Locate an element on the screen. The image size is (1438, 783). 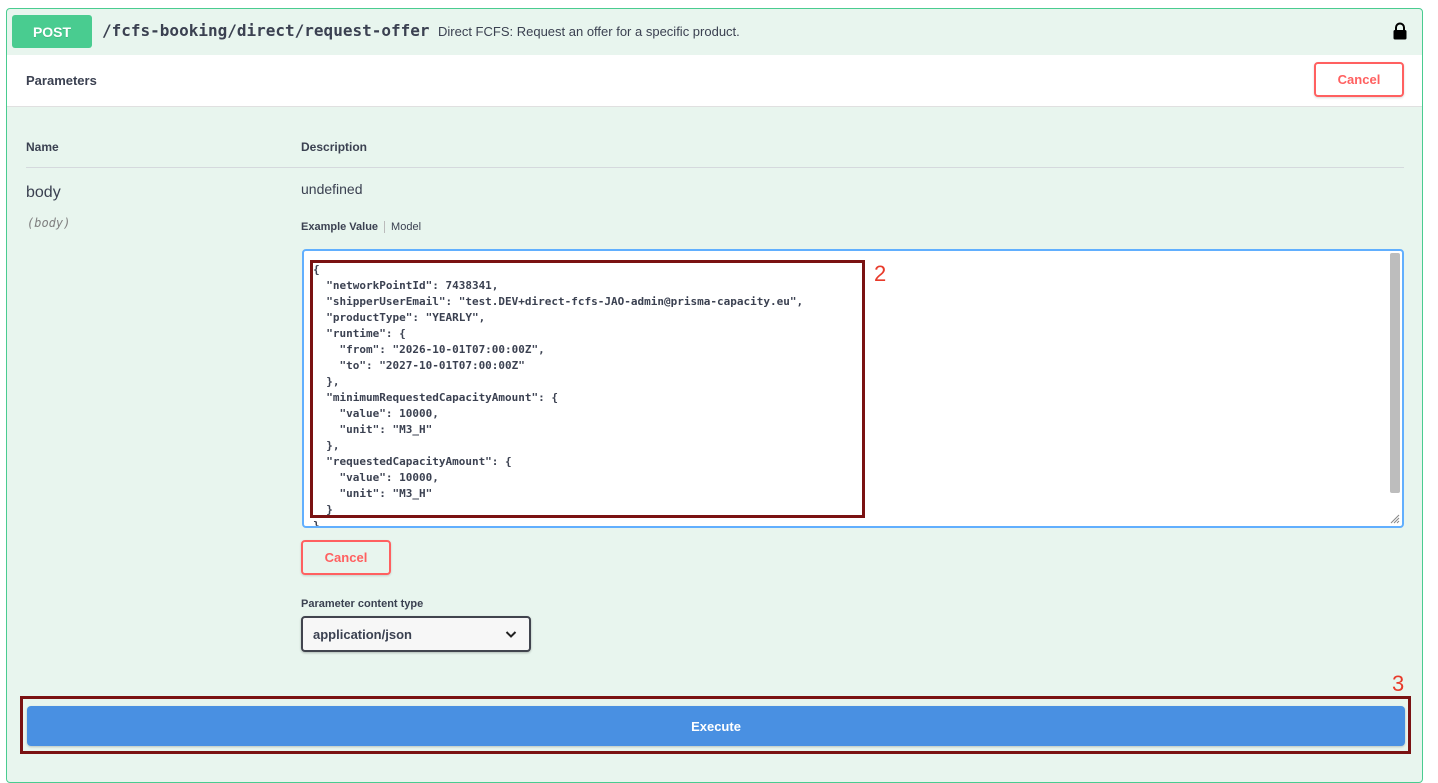
header-divider is located at coordinates (715, 167).